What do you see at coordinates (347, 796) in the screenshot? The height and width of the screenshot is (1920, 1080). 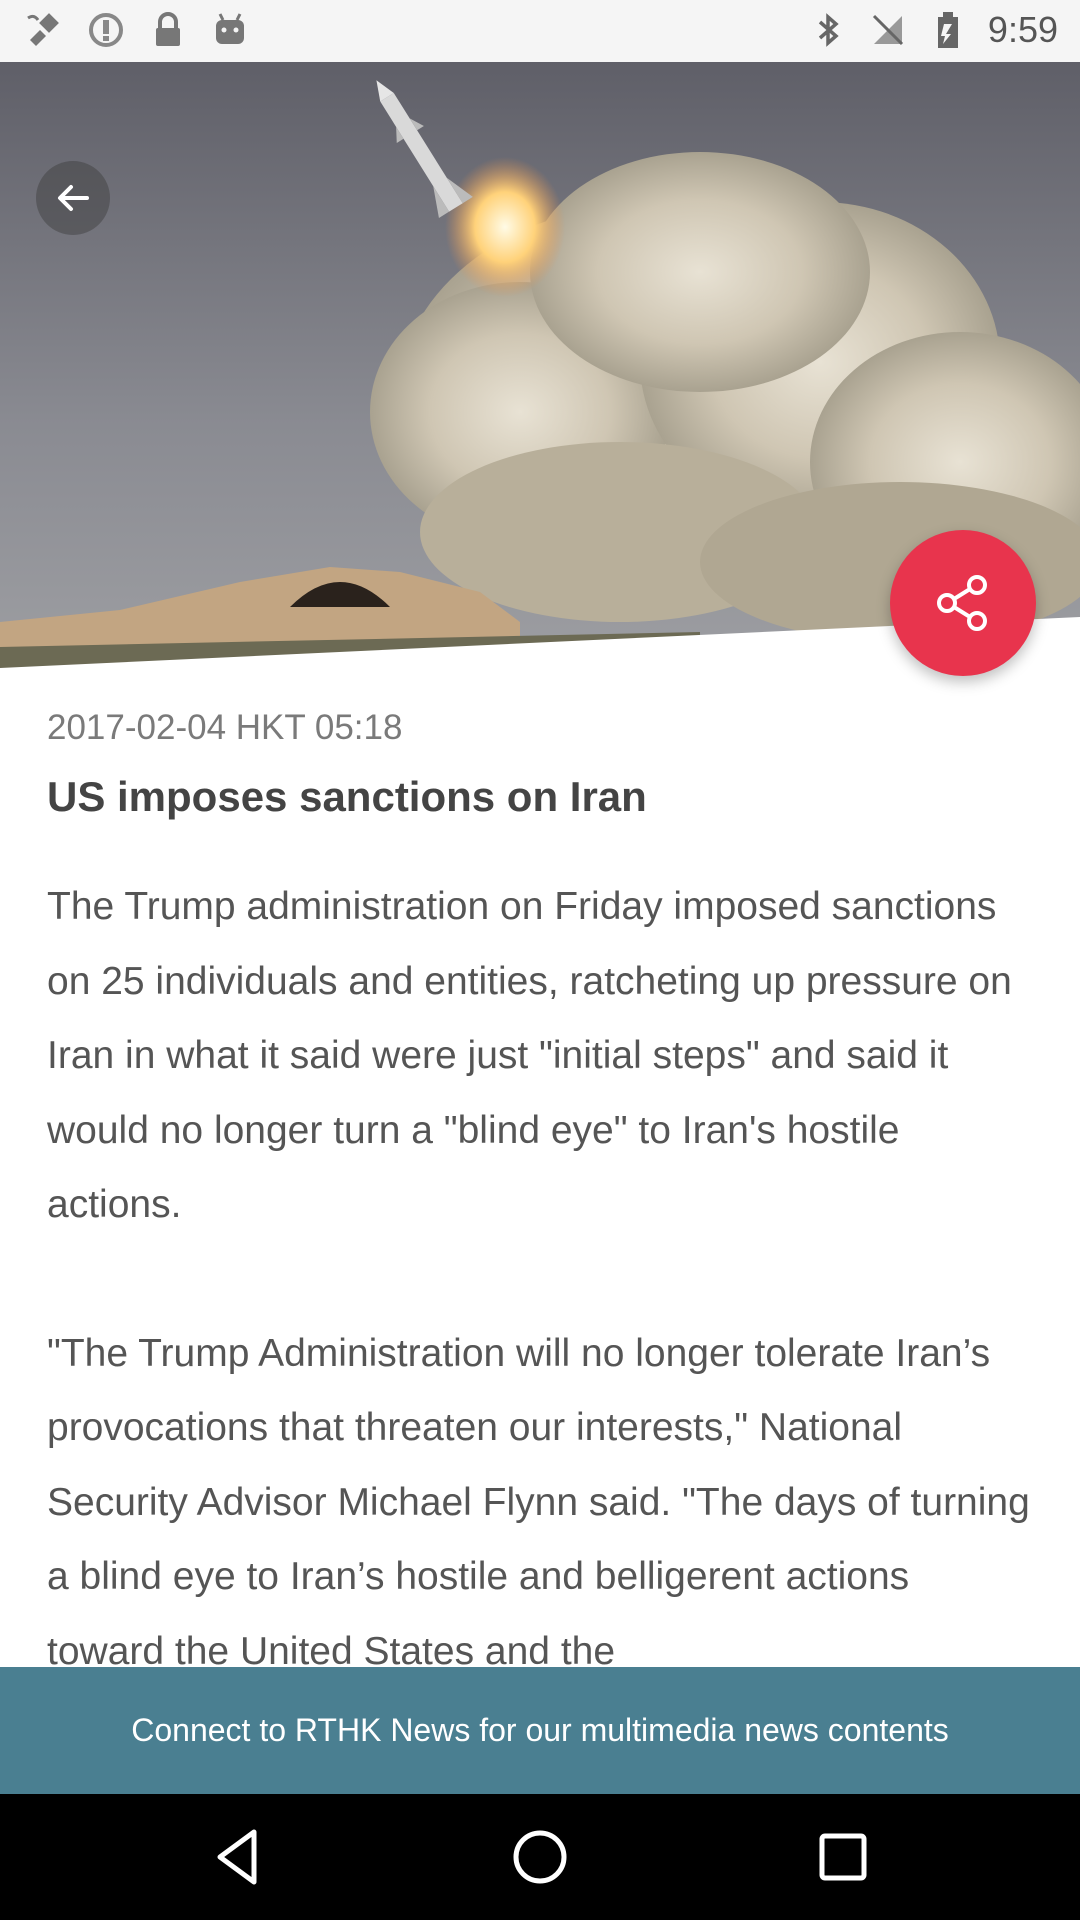 I see `article-title: US imposes sanctions on Iran` at bounding box center [347, 796].